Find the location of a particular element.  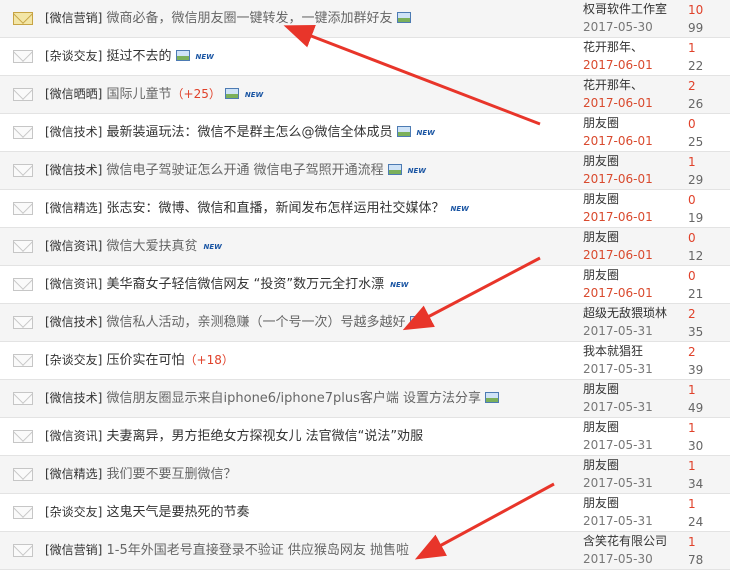

view-count: 22 is located at coordinates (696, 66).